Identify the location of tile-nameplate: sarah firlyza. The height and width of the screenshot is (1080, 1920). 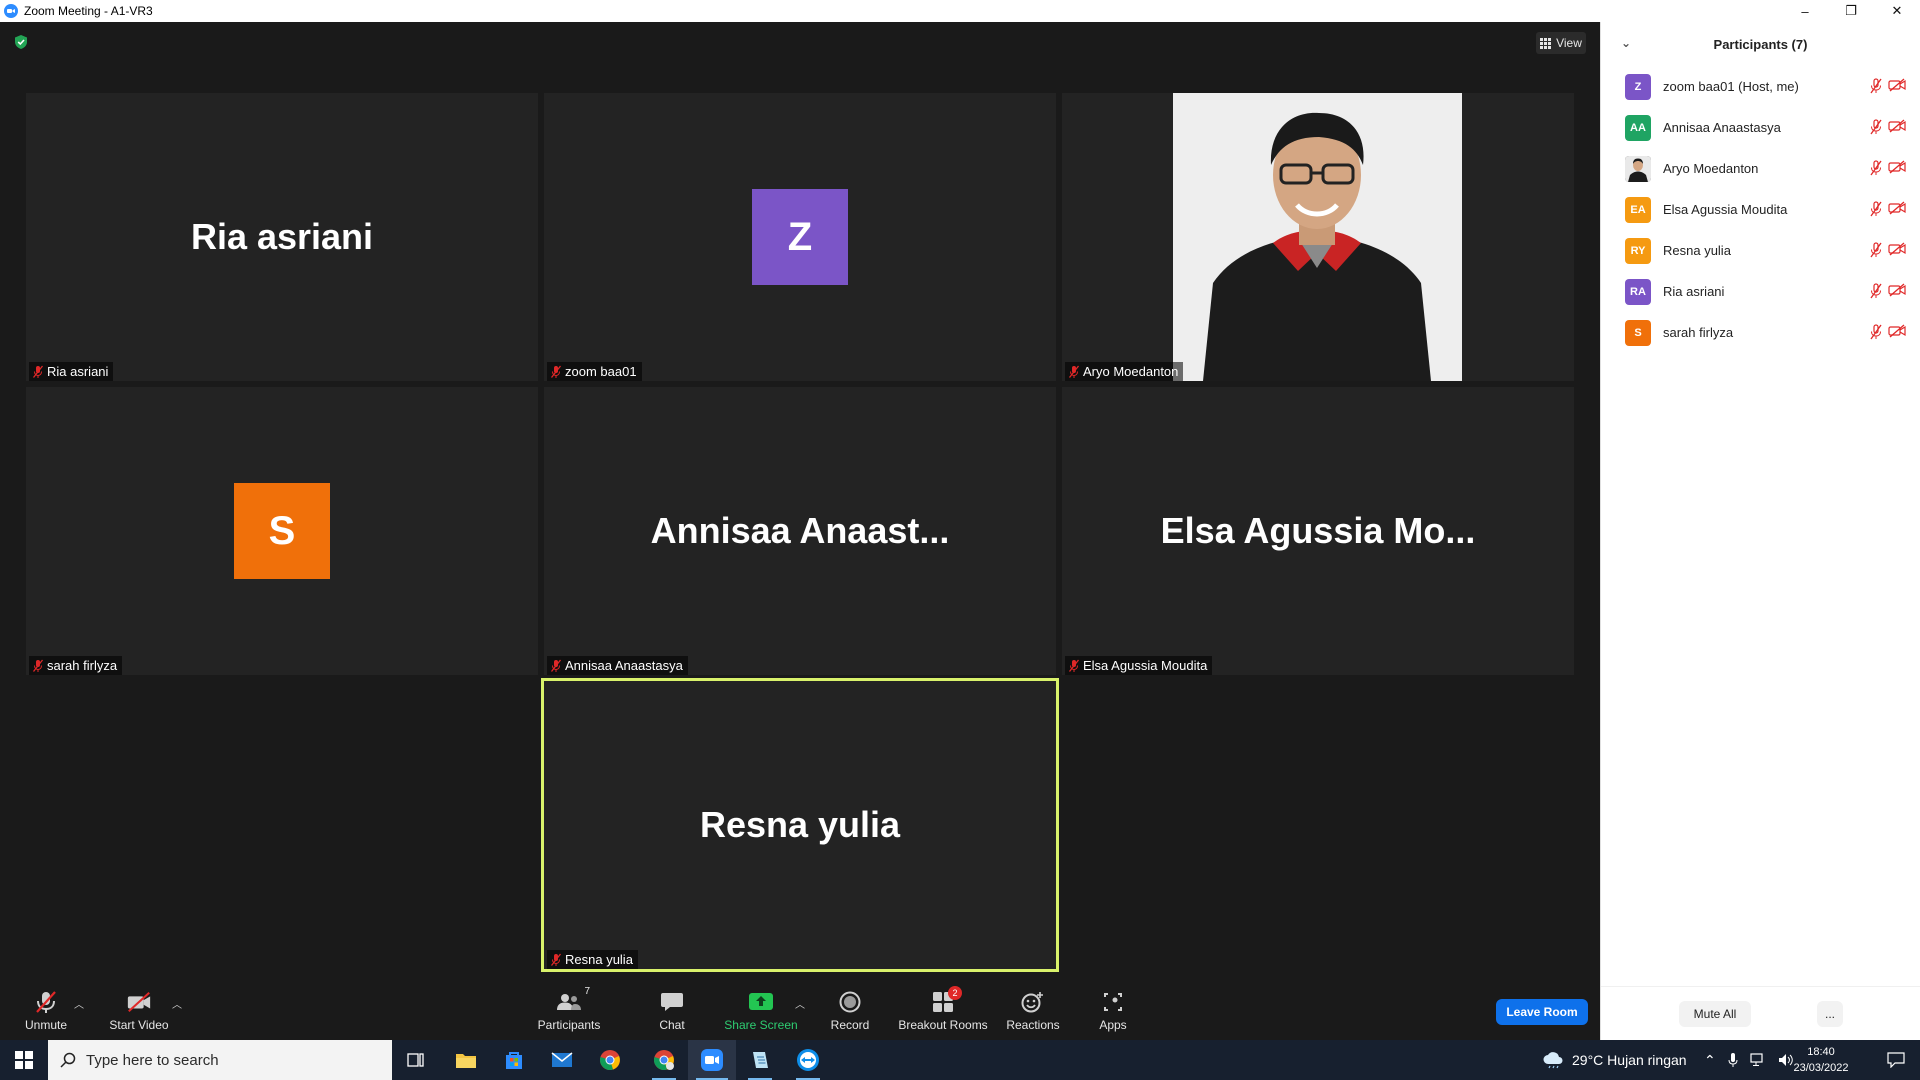
(76, 665).